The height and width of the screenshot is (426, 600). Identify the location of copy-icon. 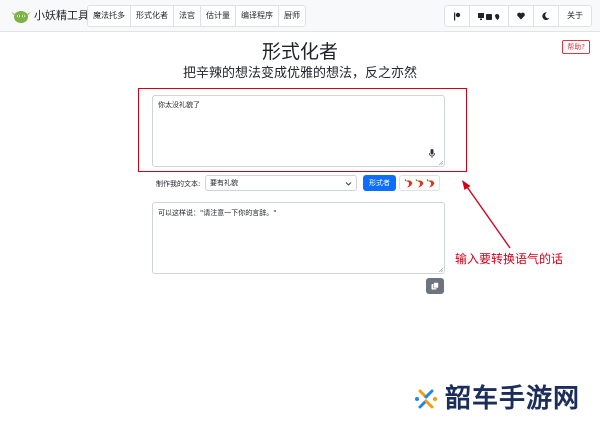
(435, 286).